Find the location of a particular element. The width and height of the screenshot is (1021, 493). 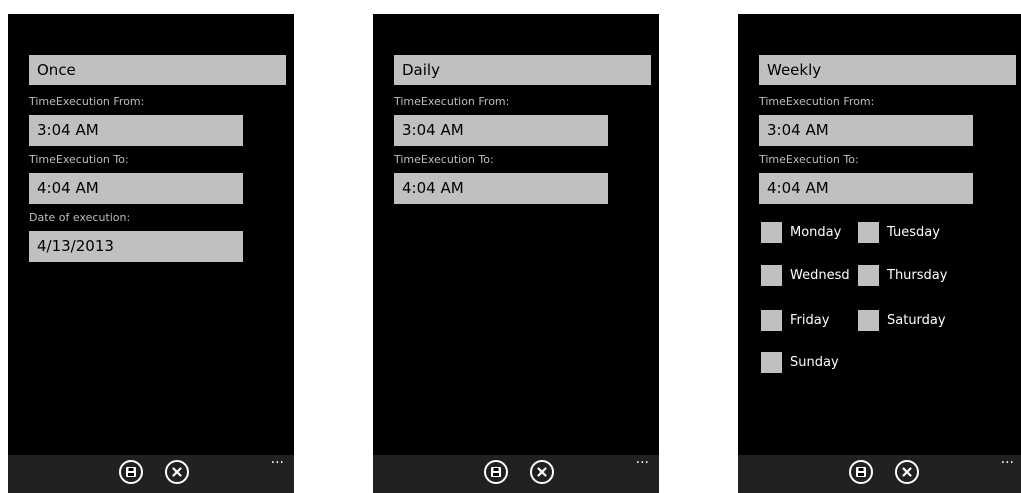

date-label: Date of execution: is located at coordinates (80, 217).